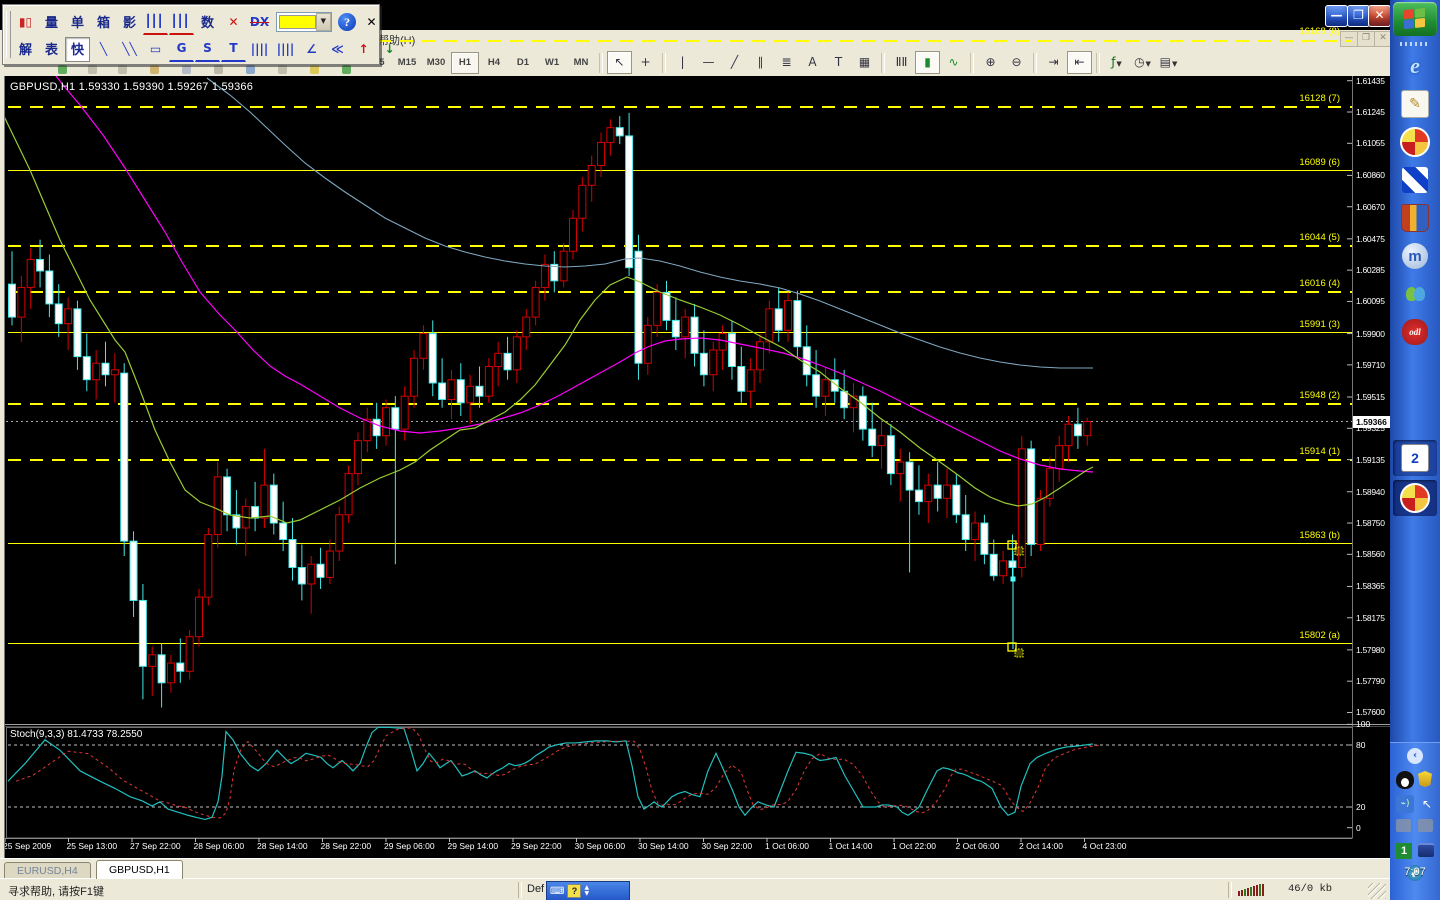 The width and height of the screenshot is (1440, 900). What do you see at coordinates (233, 49) in the screenshot?
I see `time-tool: T` at bounding box center [233, 49].